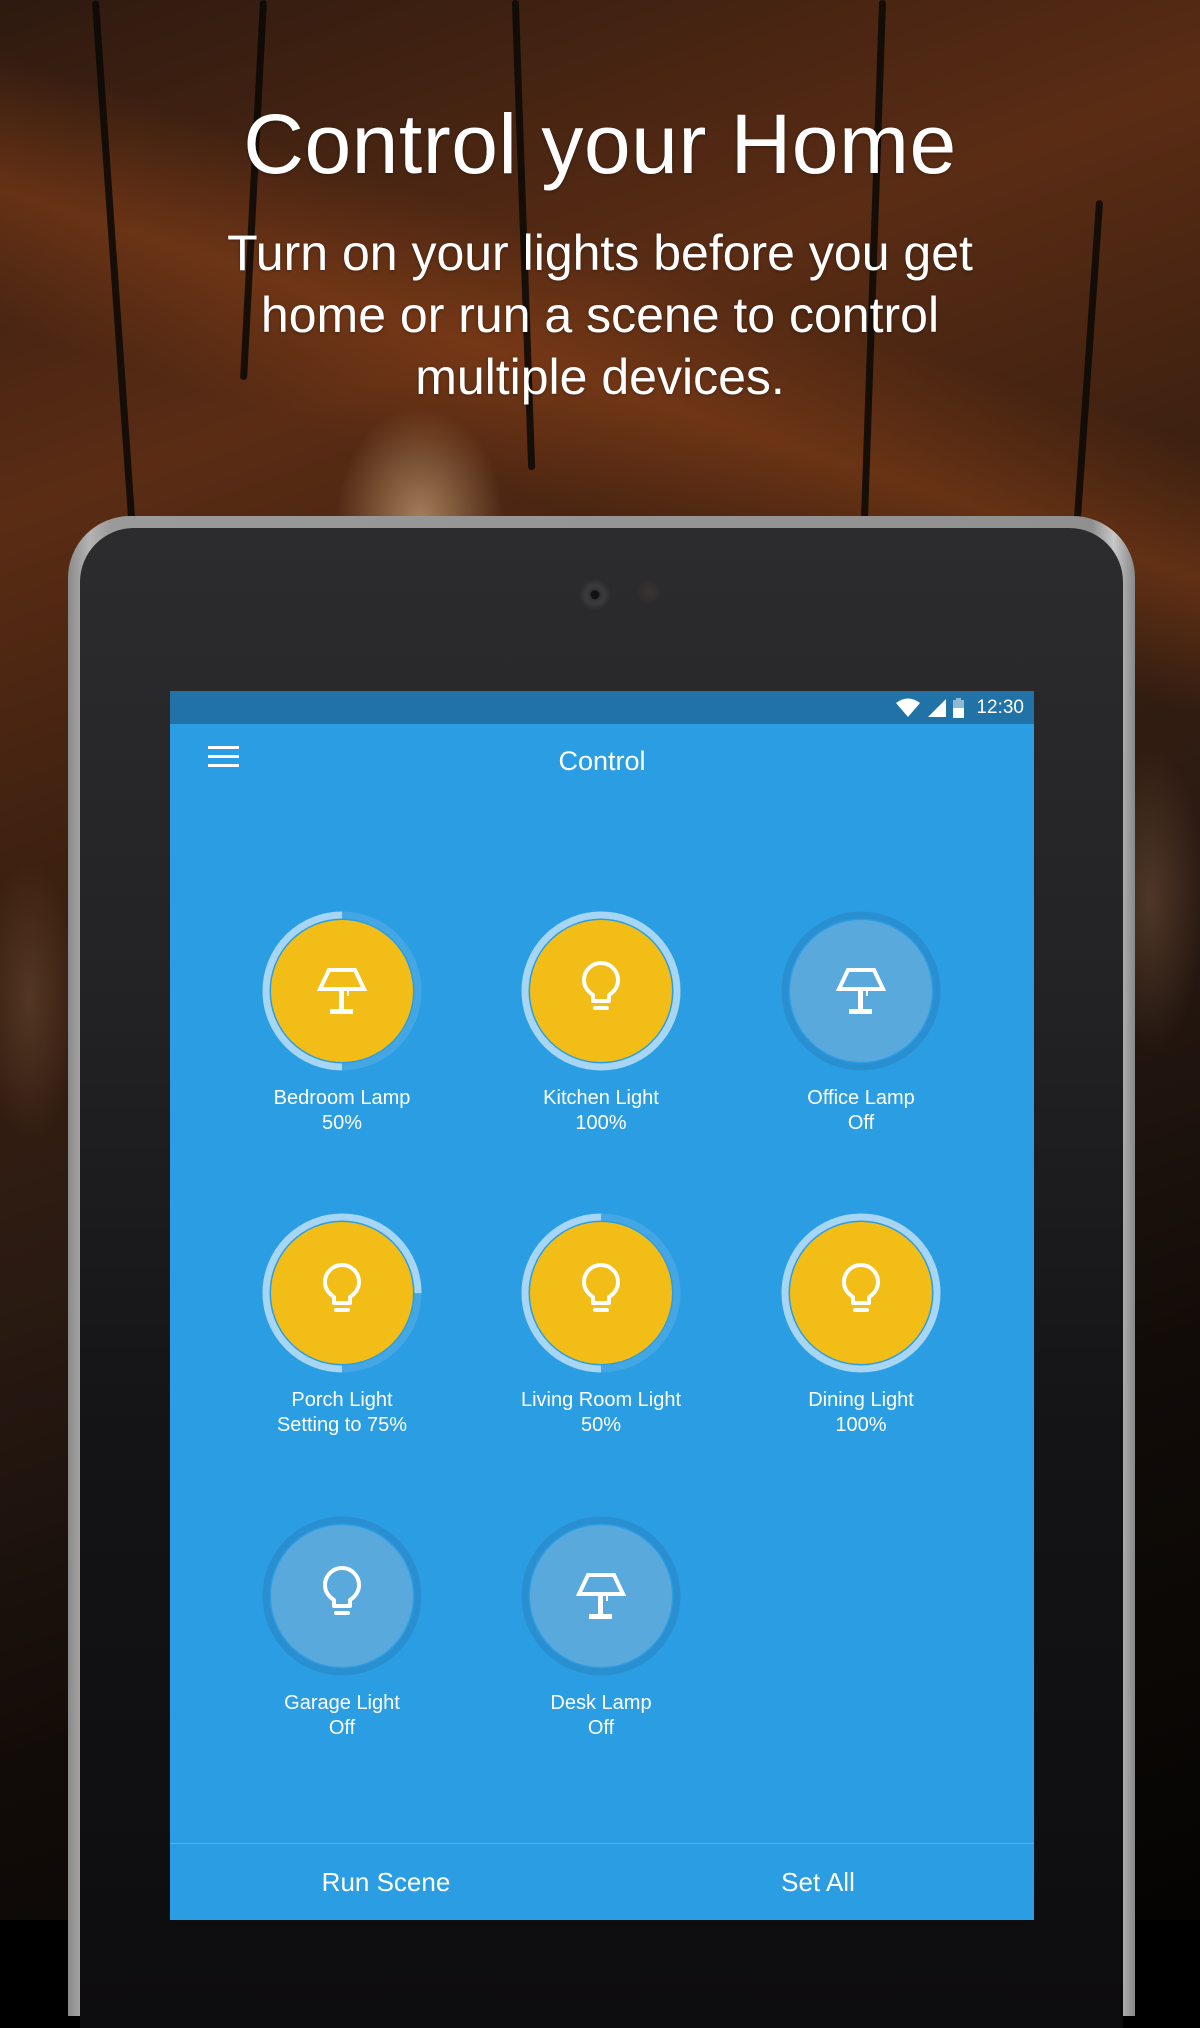 This screenshot has height=2028, width=1200. I want to click on device-name: Living Room Light, so click(601, 1400).